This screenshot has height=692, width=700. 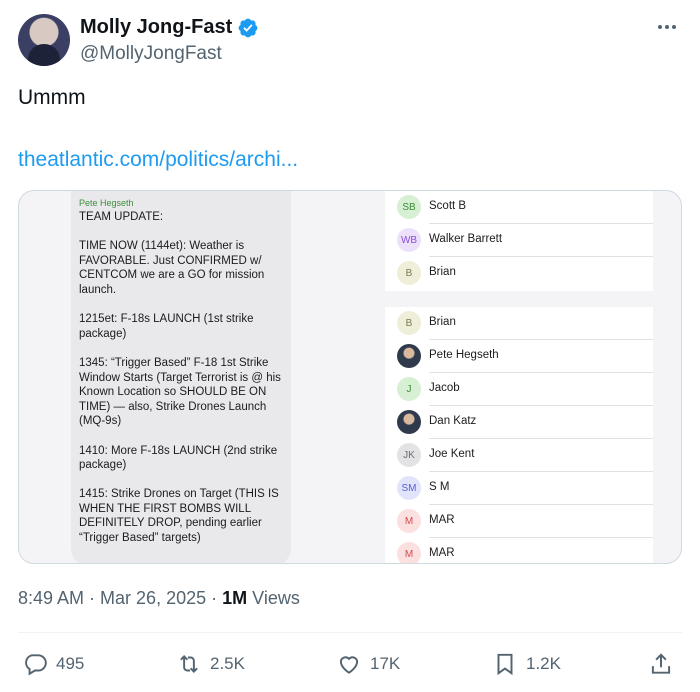 I want to click on member-name: Scott B, so click(x=448, y=206).